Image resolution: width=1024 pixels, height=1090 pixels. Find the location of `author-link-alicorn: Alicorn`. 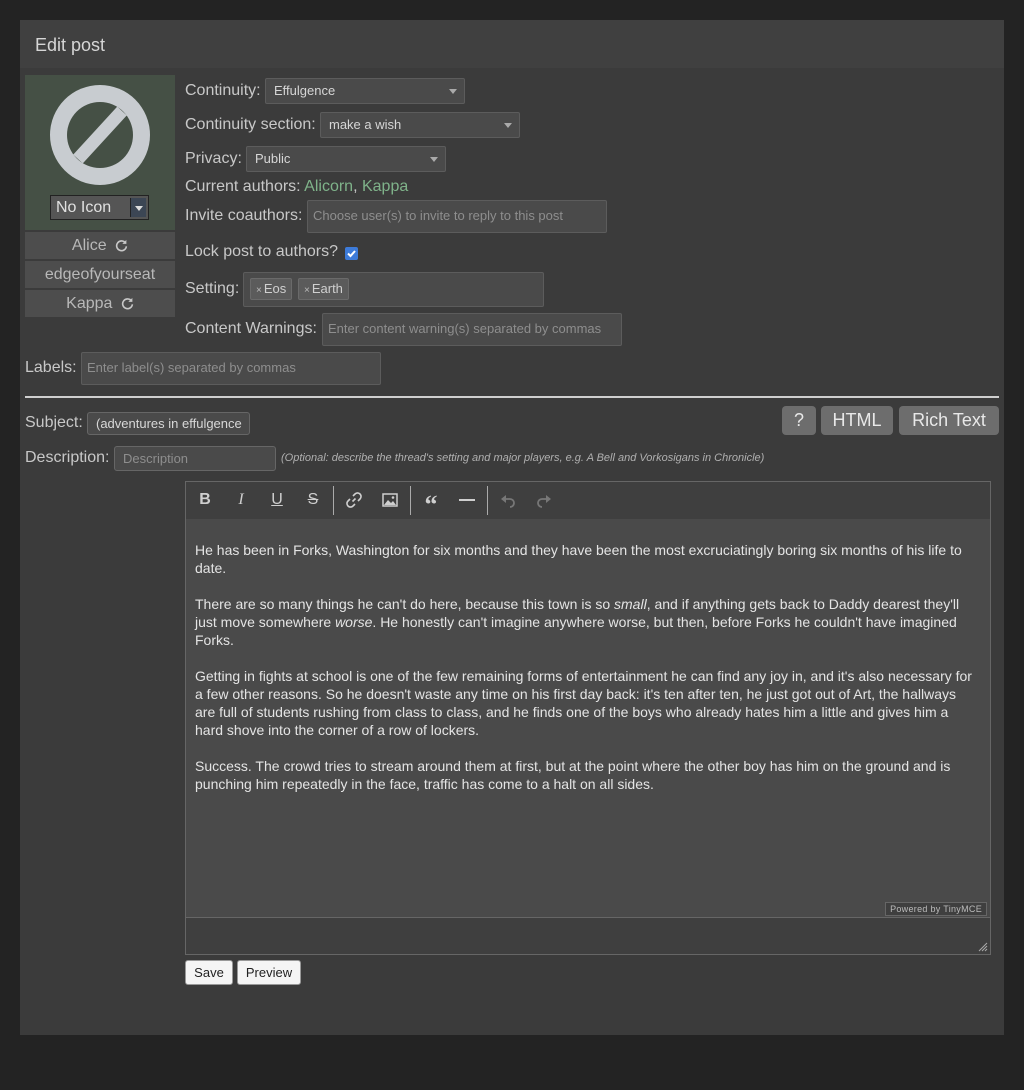

author-link-alicorn: Alicorn is located at coordinates (328, 186).